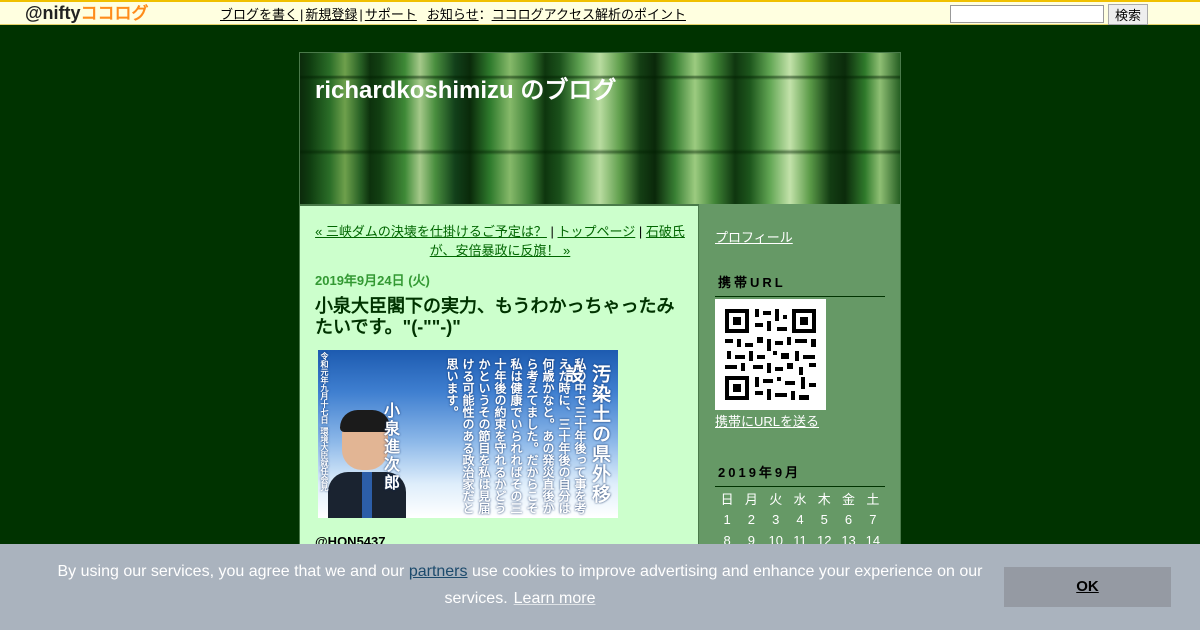  What do you see at coordinates (495, 316) in the screenshot?
I see `entry-title: 小泉大臣閣下の実力、もうわかっちゃったみたいです。"(-""-)"` at bounding box center [495, 316].